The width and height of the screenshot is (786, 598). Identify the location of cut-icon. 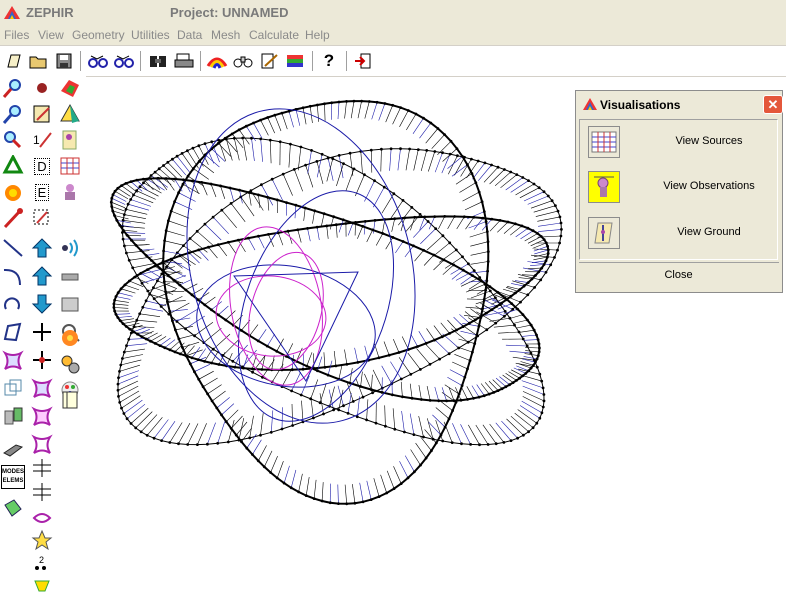
(158, 61).